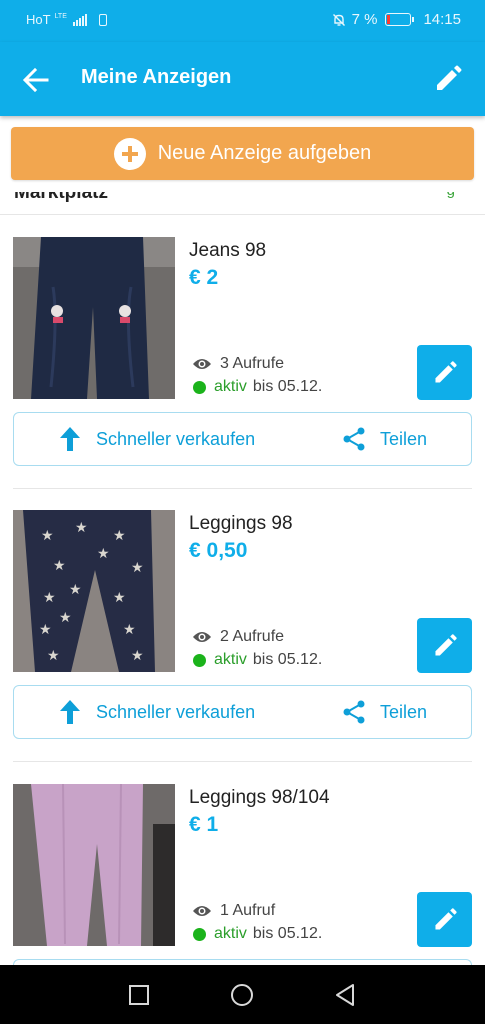  Describe the element at coordinates (442, 19) in the screenshot. I see `clock: 14:15` at that location.